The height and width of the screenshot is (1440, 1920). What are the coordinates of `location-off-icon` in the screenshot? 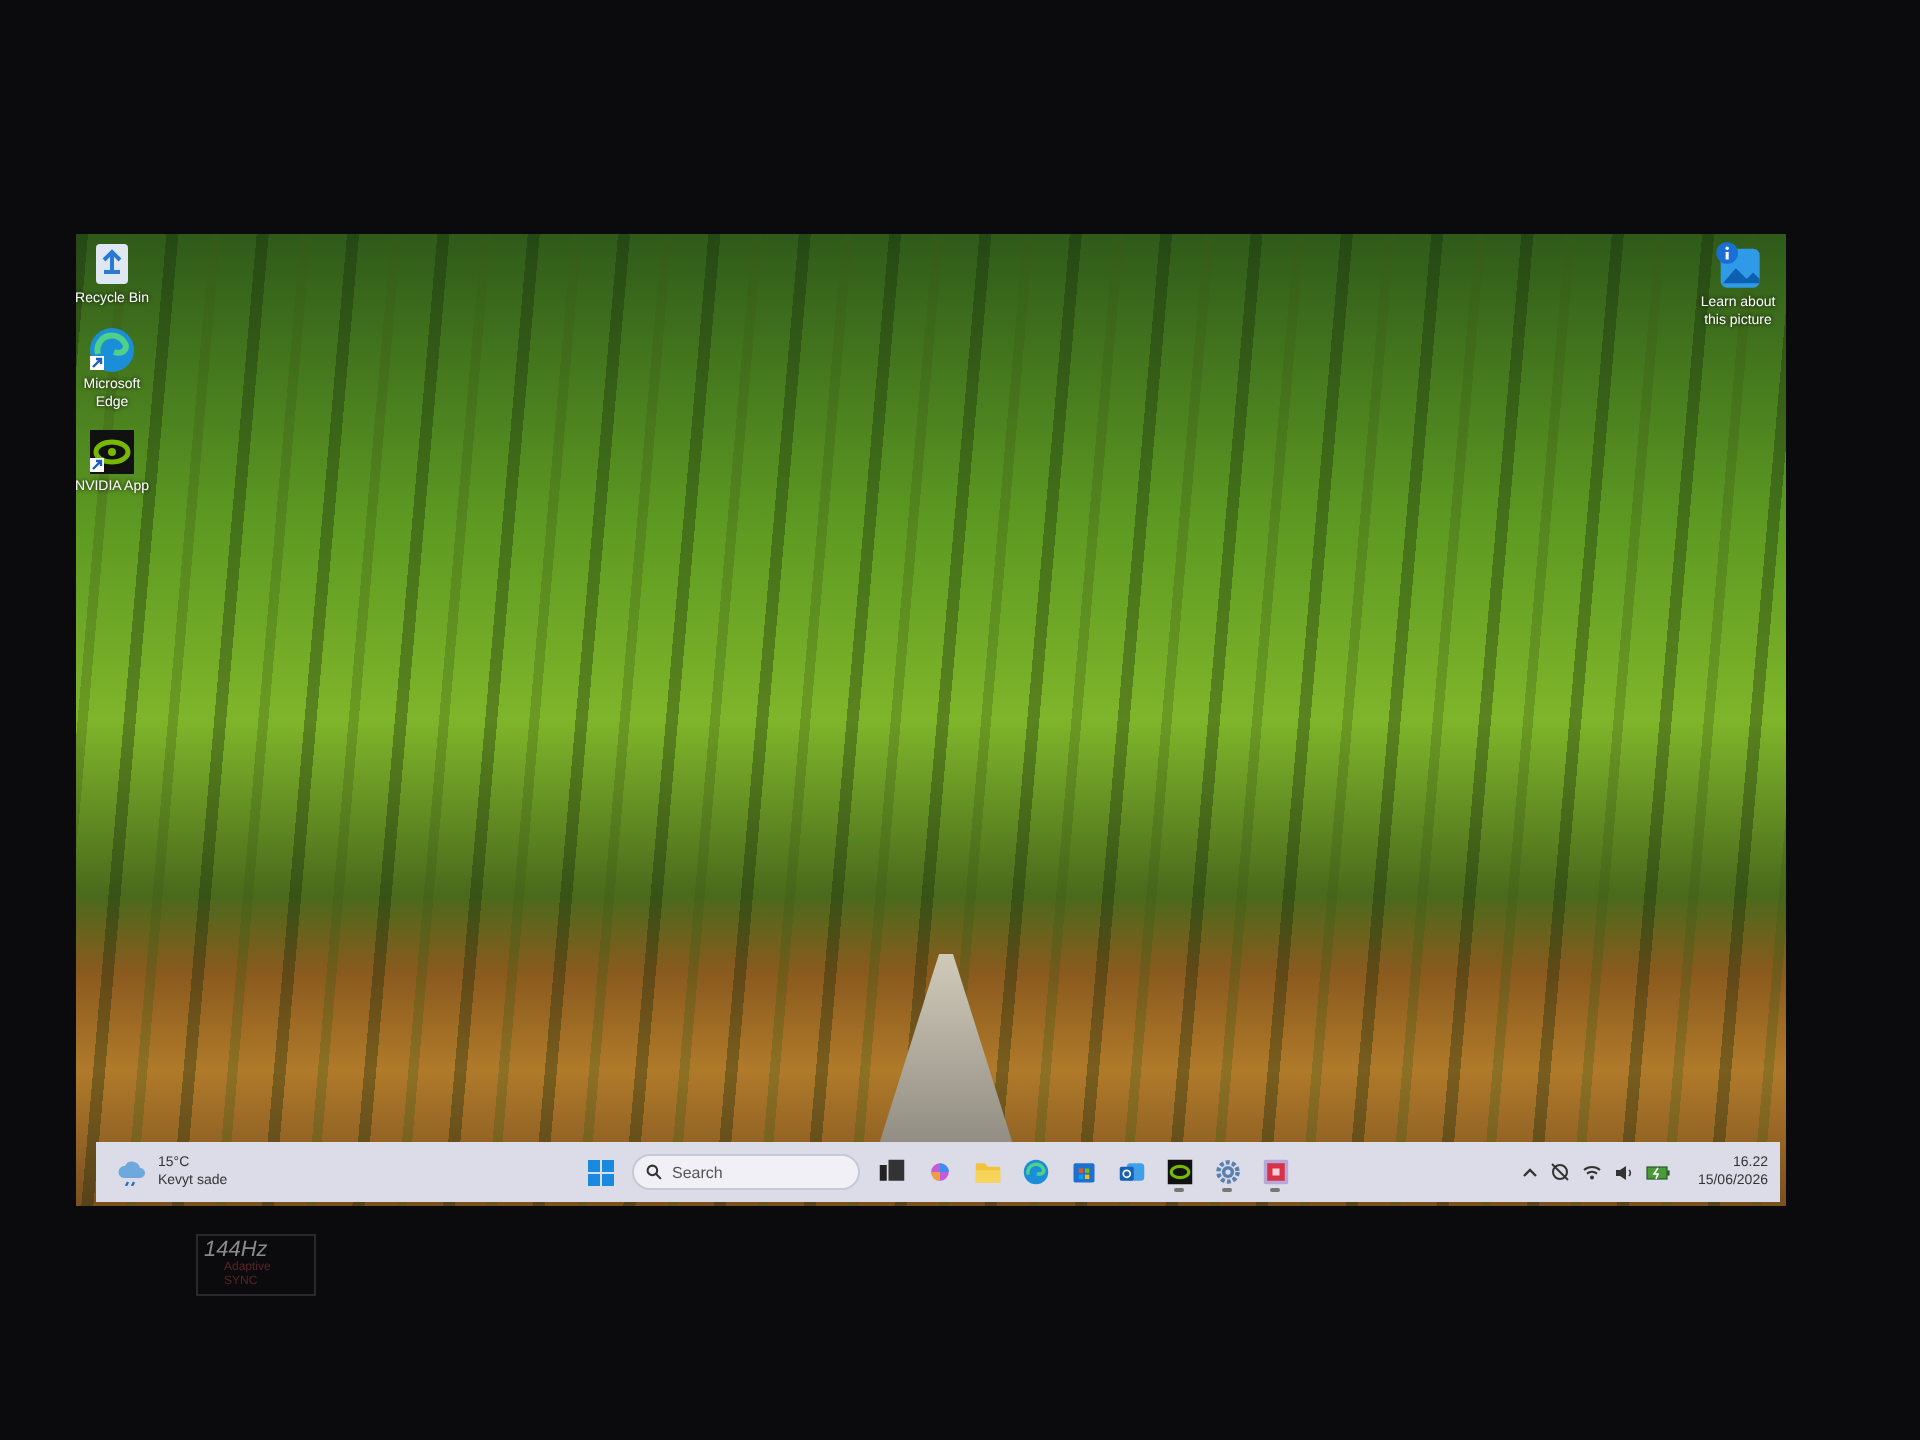 It's located at (1559, 1172).